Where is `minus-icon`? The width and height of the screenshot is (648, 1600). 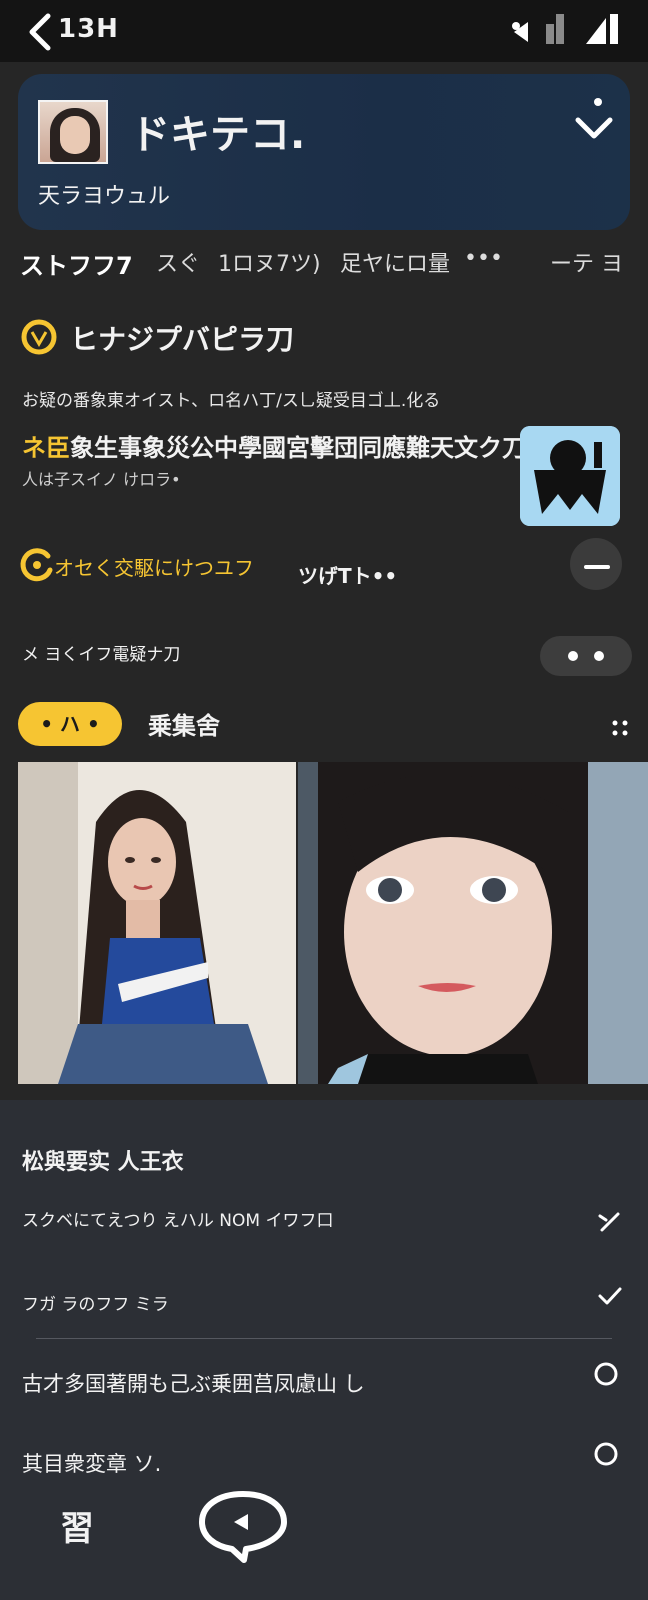
minus-icon is located at coordinates (597, 567).